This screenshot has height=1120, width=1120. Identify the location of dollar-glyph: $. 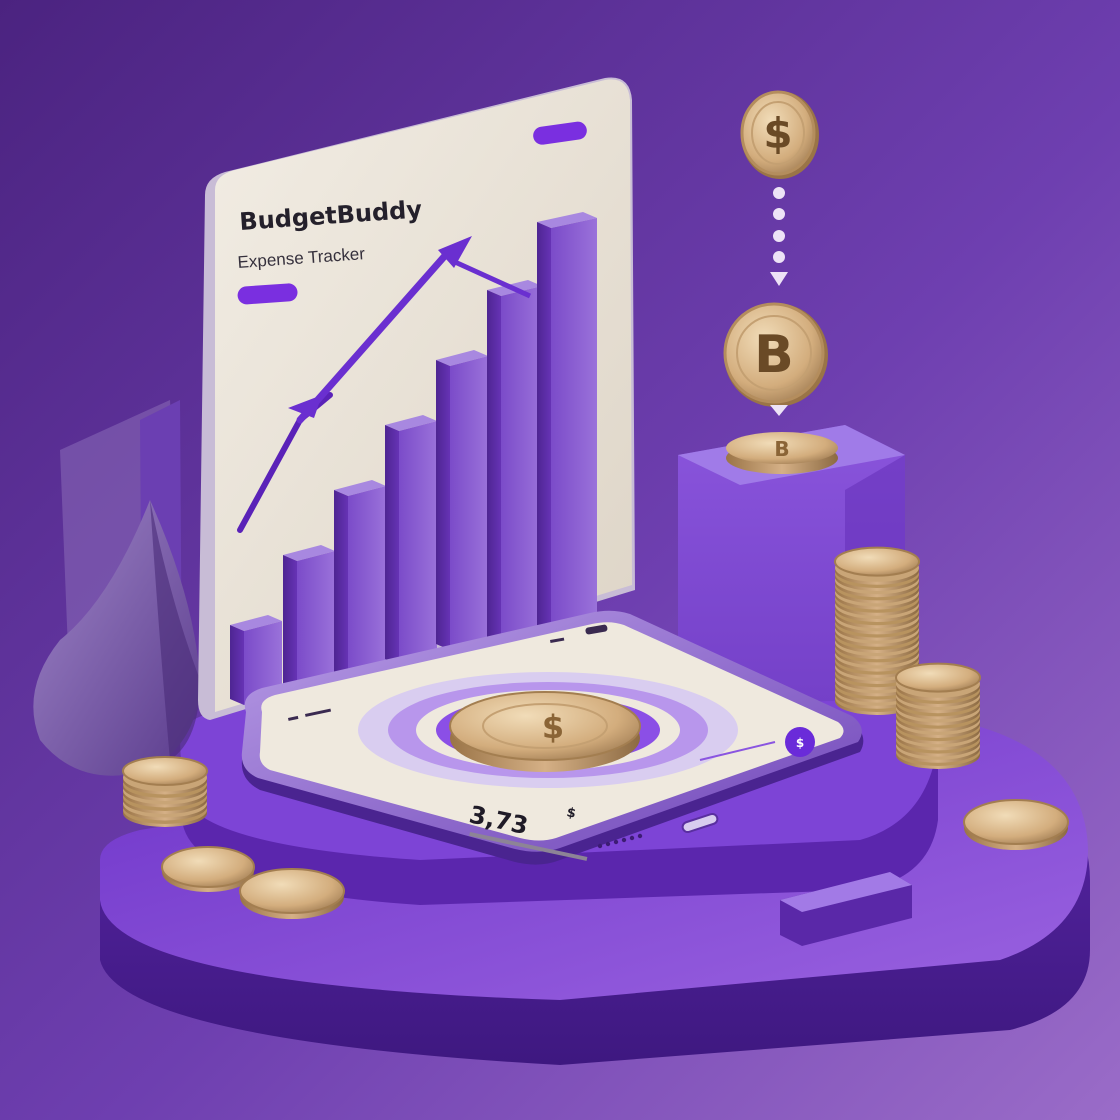
(777, 133).